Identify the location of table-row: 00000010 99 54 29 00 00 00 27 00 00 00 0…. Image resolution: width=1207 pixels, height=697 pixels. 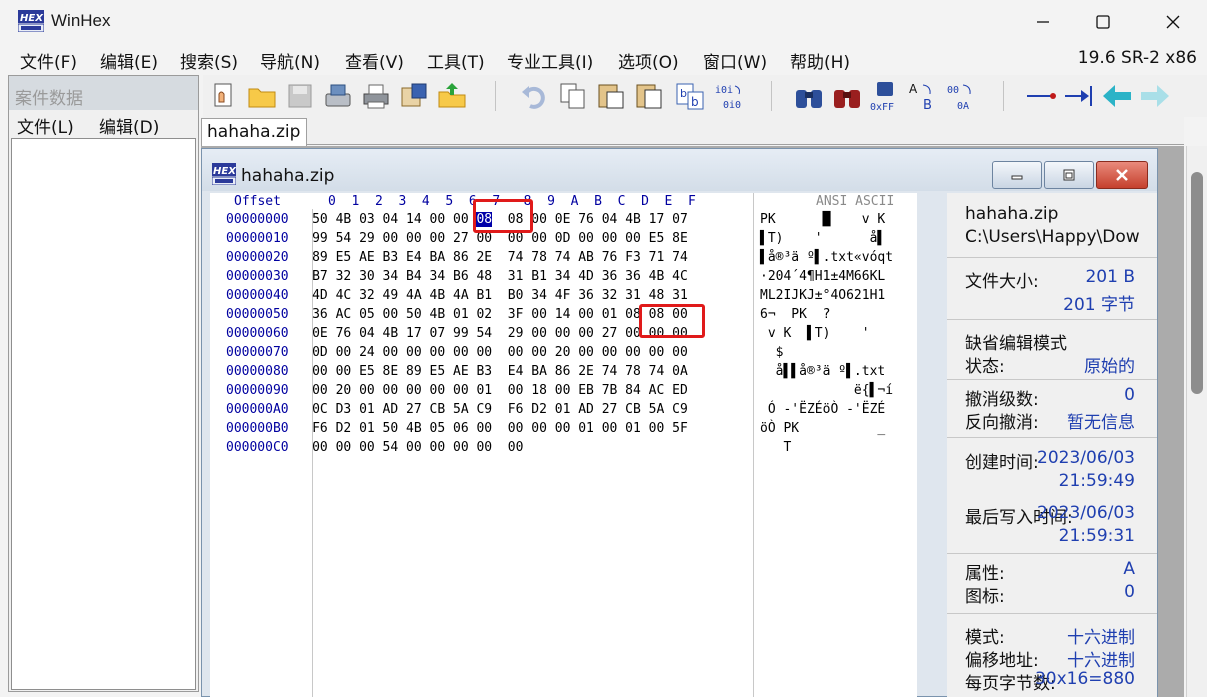
(457, 238).